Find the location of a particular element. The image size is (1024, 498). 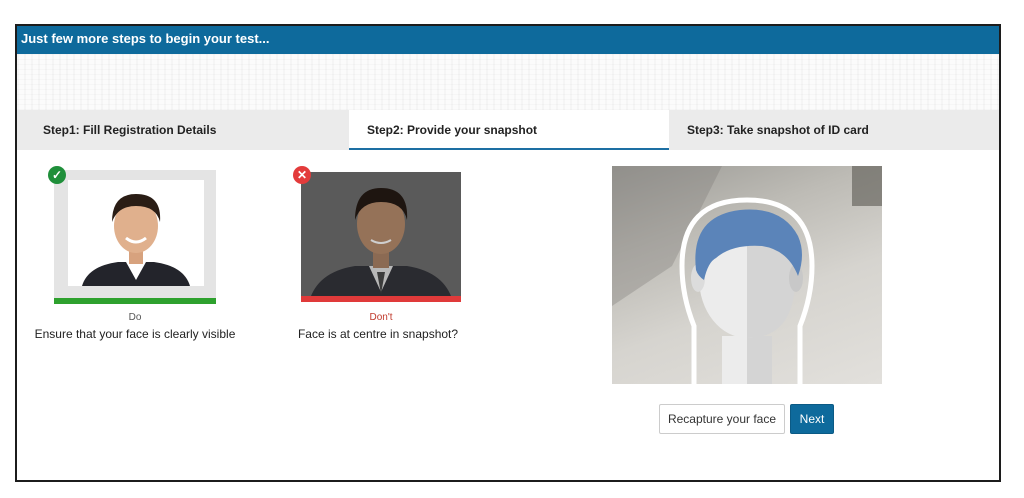

person-photo is located at coordinates (136, 233).